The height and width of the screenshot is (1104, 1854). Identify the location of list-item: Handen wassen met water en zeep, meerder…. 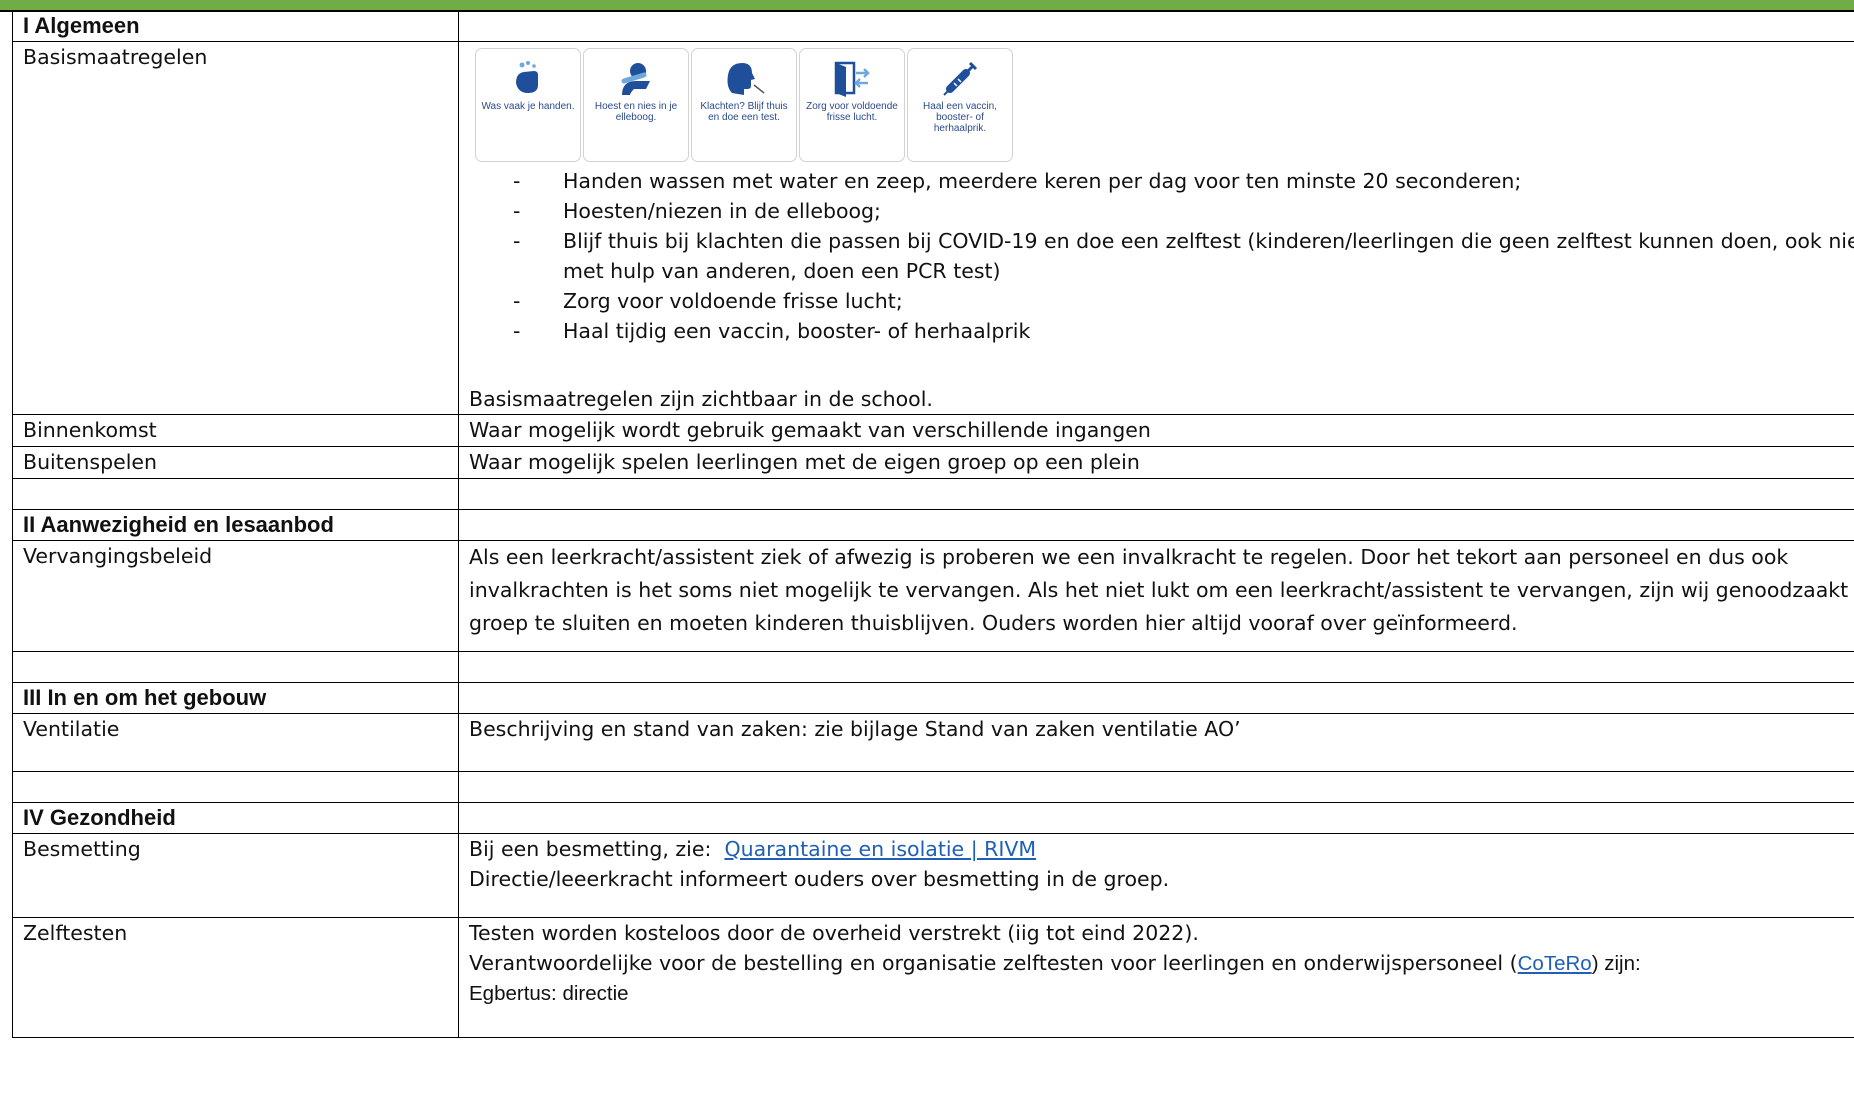
(1161, 181).